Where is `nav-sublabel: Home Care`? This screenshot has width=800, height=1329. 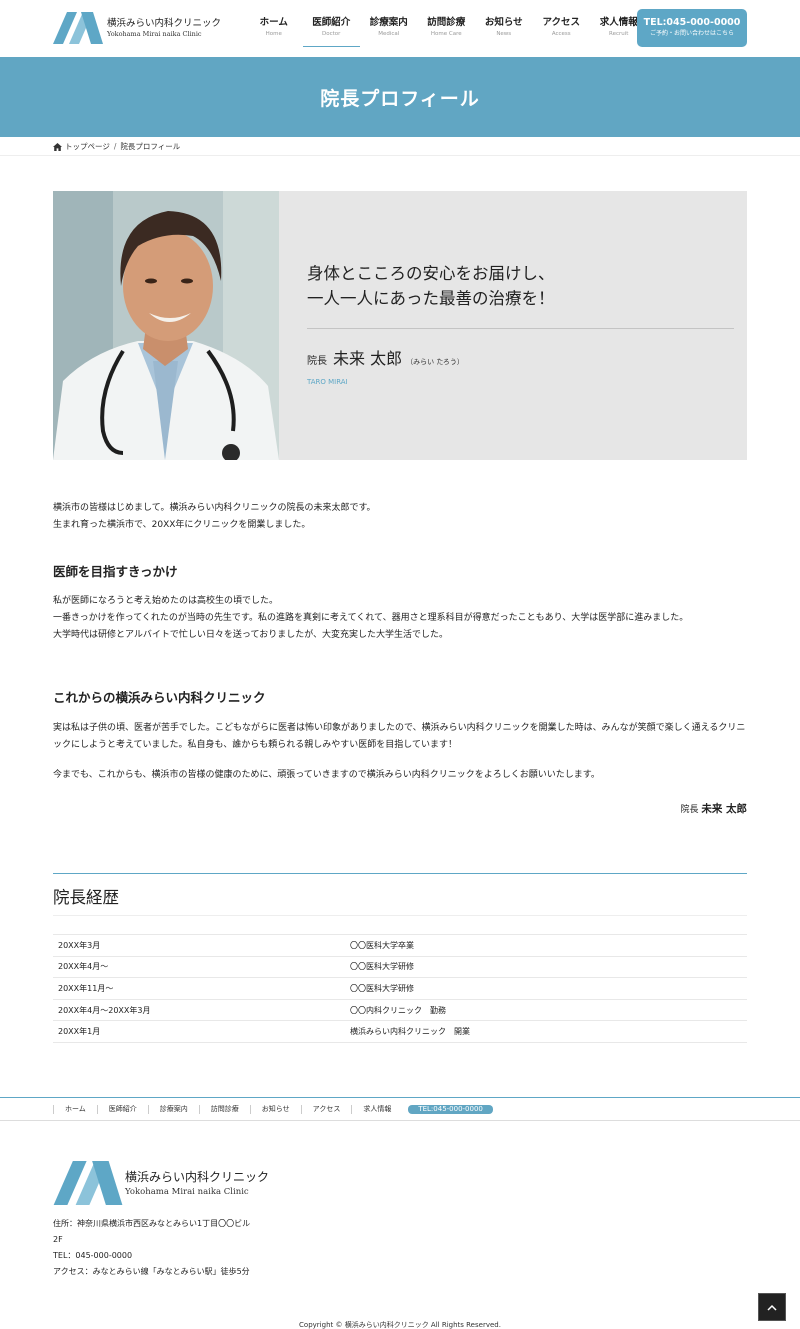 nav-sublabel: Home Care is located at coordinates (446, 34).